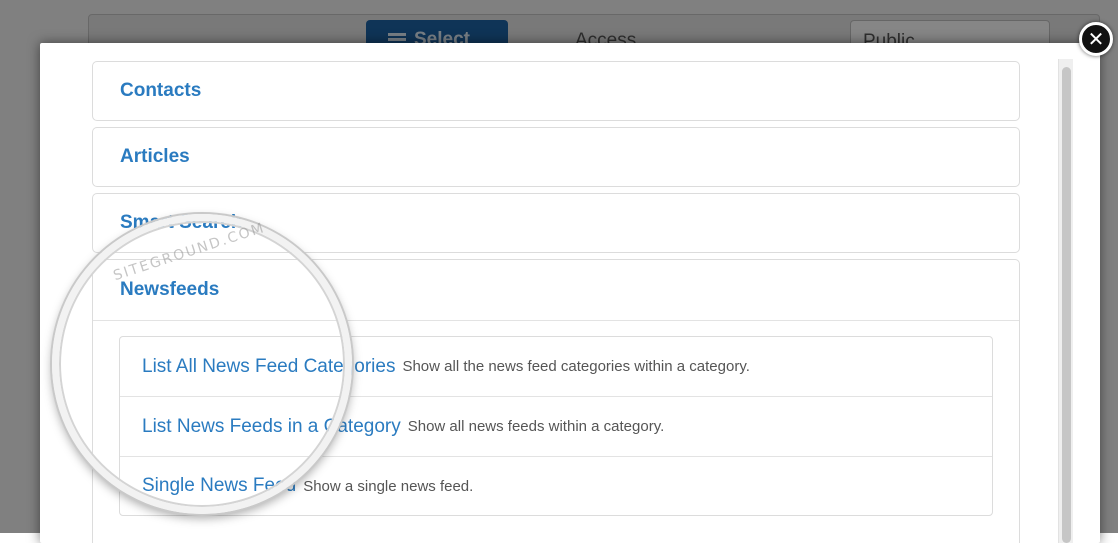  I want to click on accordion-item-articles: Articles, so click(556, 157).